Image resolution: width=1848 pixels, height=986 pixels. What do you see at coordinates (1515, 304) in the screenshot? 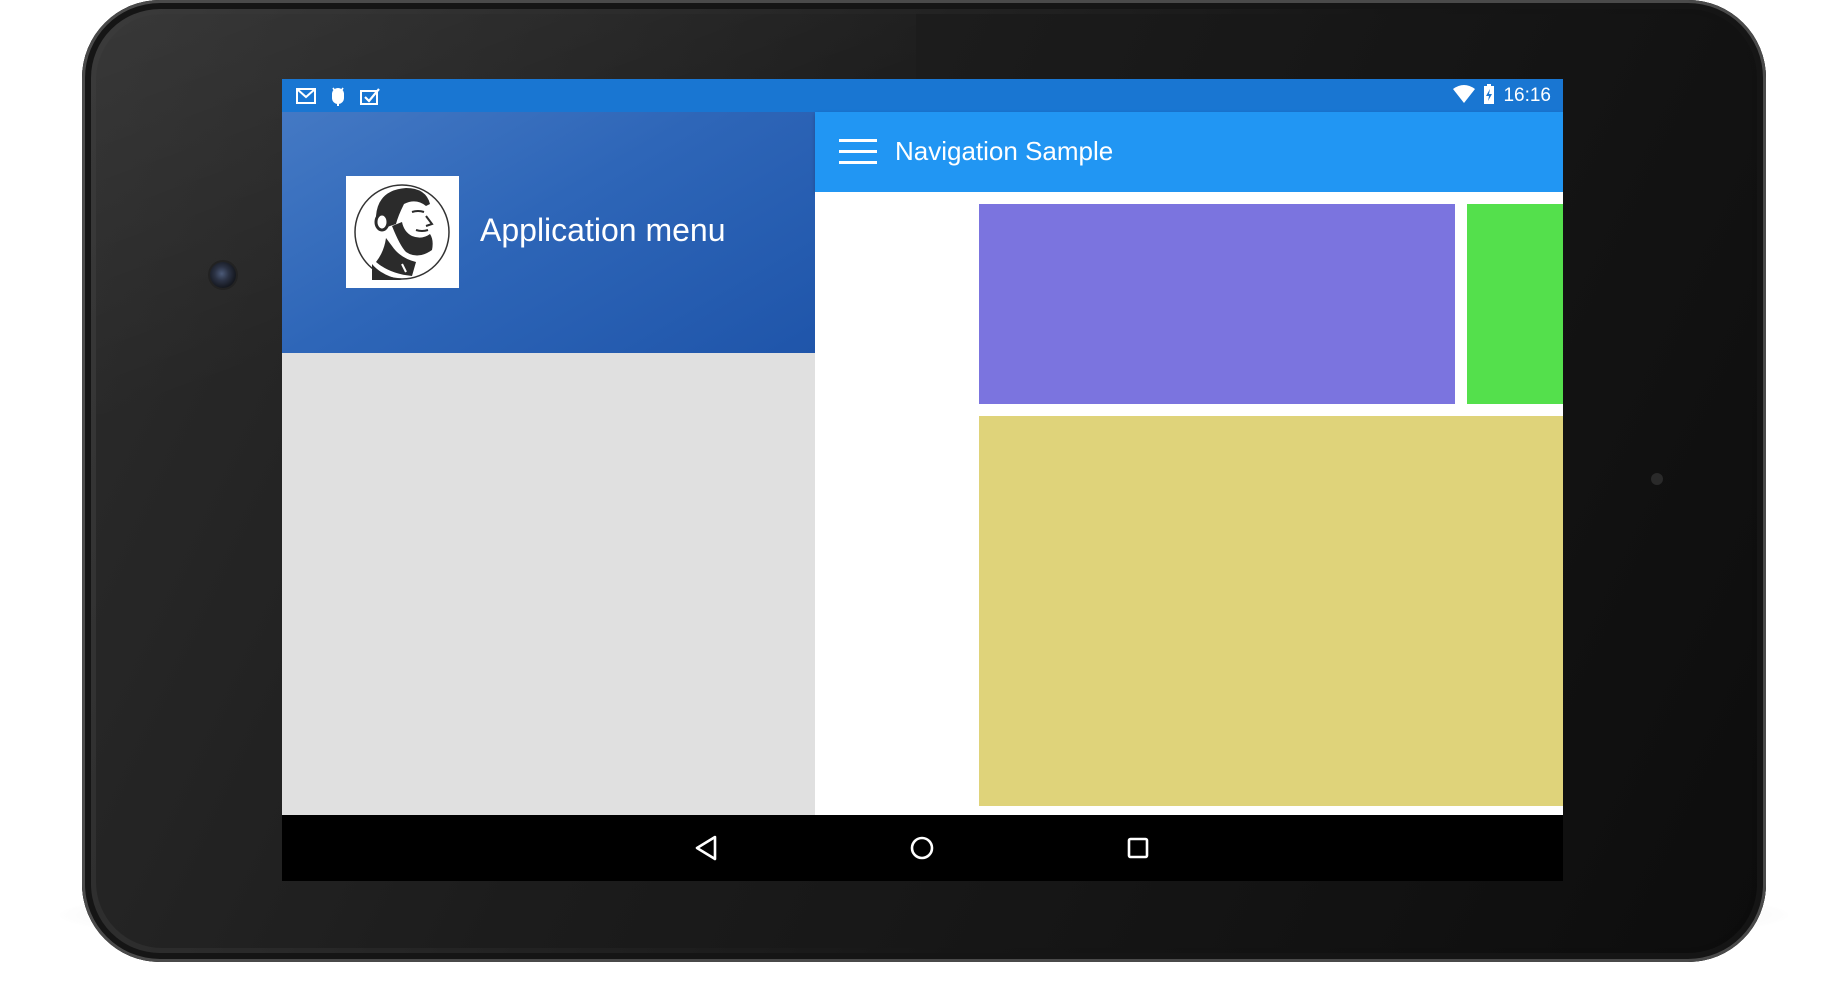
I see `green-block` at bounding box center [1515, 304].